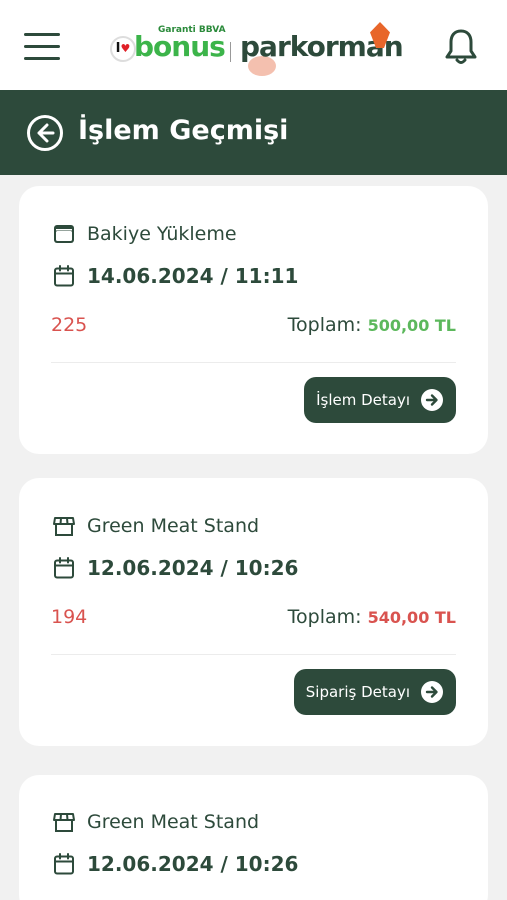  I want to click on transaction-card: Green Meat Stand 12.06.2024 / 10:26, so click(253, 837).